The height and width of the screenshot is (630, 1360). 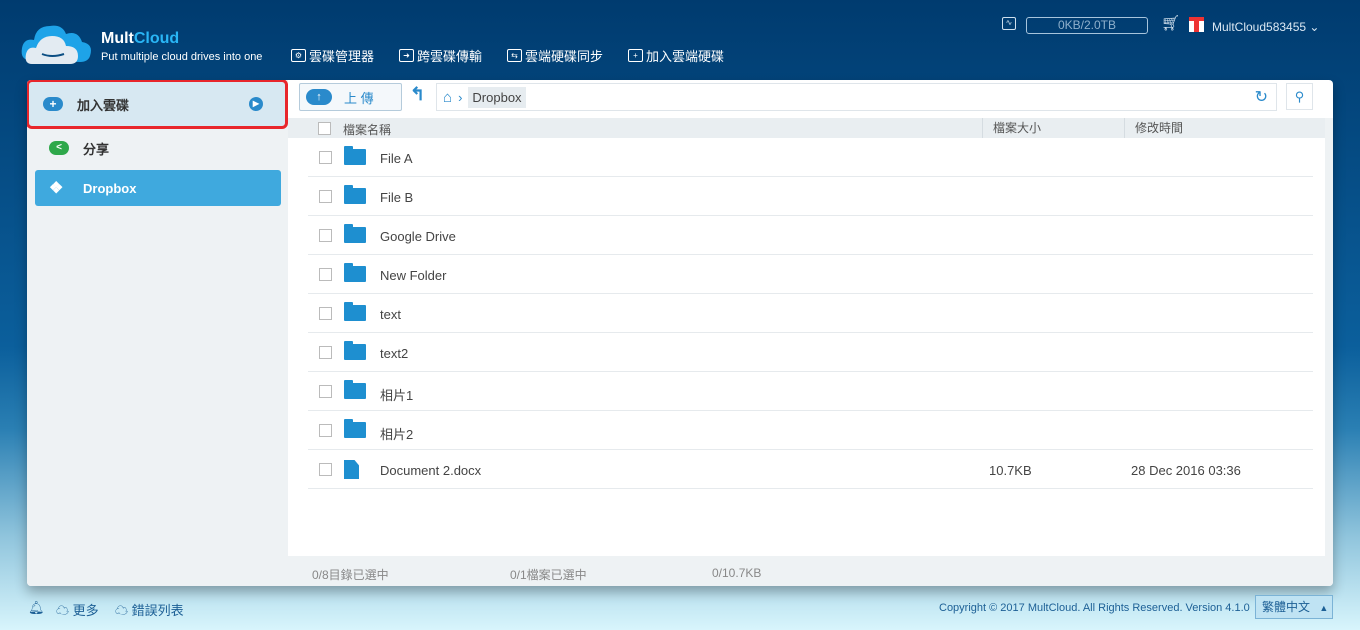 I want to click on col-modified: 修改時間, so click(x=1153, y=128).